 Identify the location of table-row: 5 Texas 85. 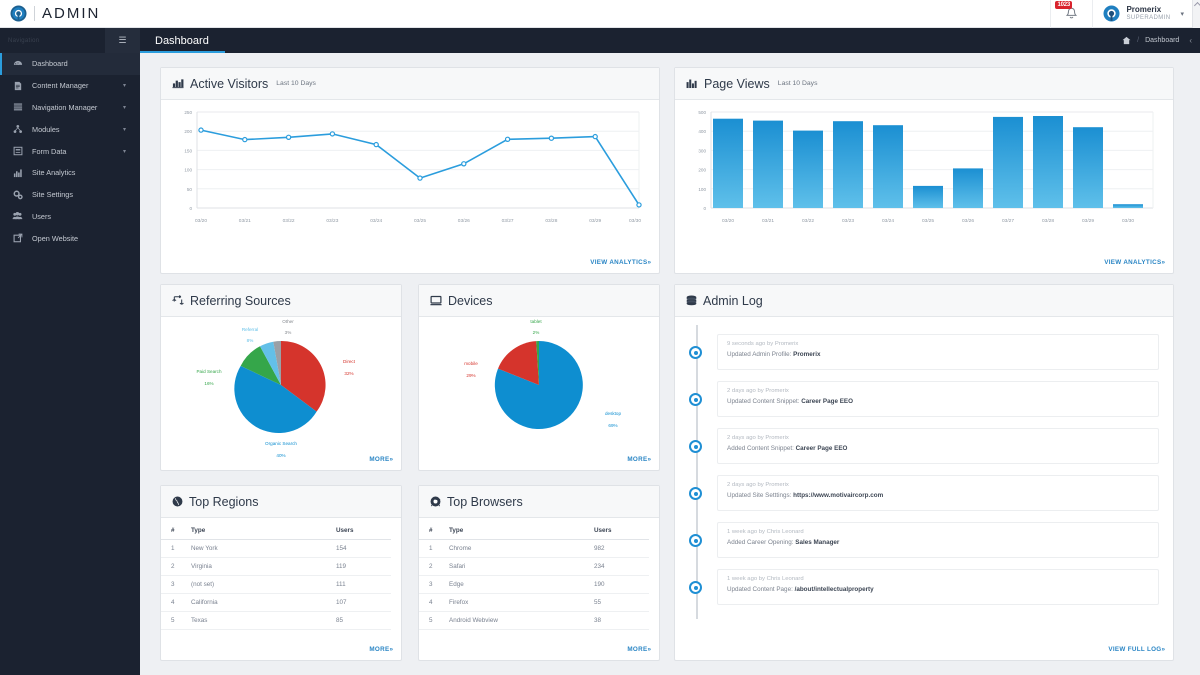
(276, 620).